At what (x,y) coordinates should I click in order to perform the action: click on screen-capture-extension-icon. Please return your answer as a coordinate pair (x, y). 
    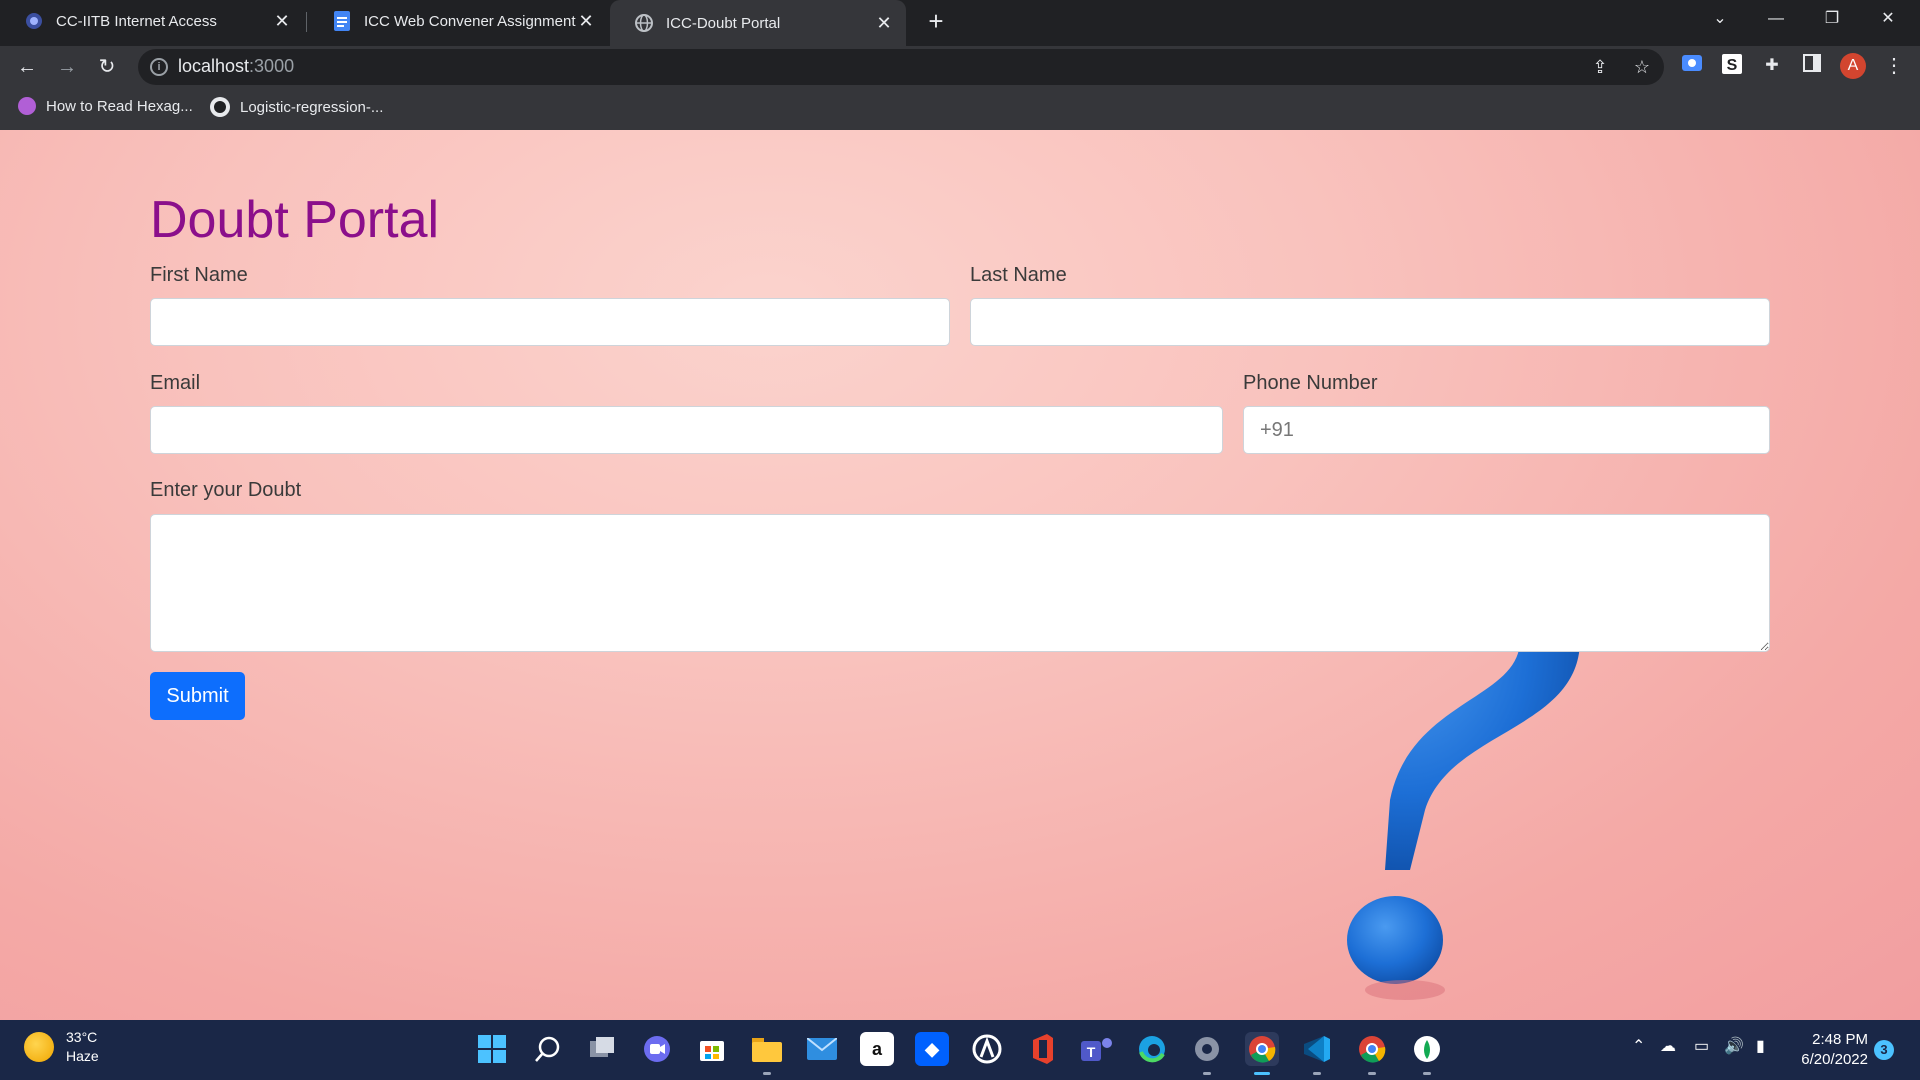
    Looking at the image, I should click on (1692, 66).